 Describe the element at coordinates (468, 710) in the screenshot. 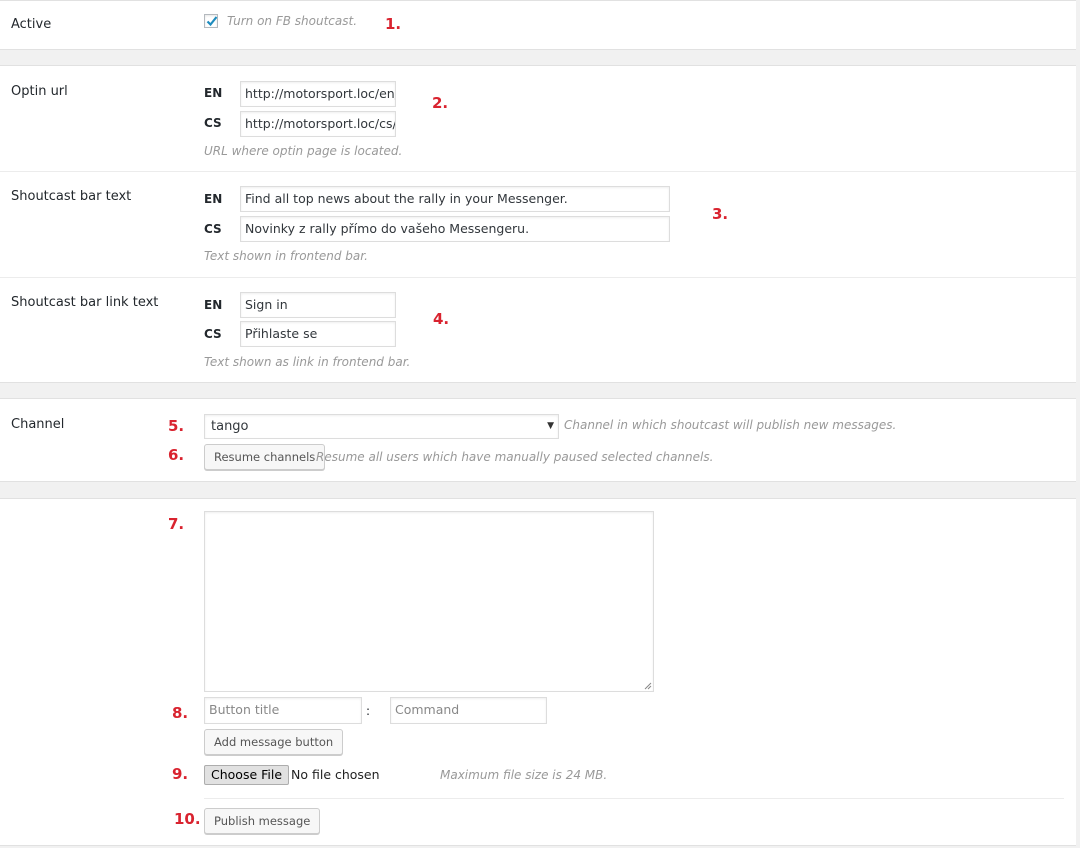

I see `command-input: Command` at that location.